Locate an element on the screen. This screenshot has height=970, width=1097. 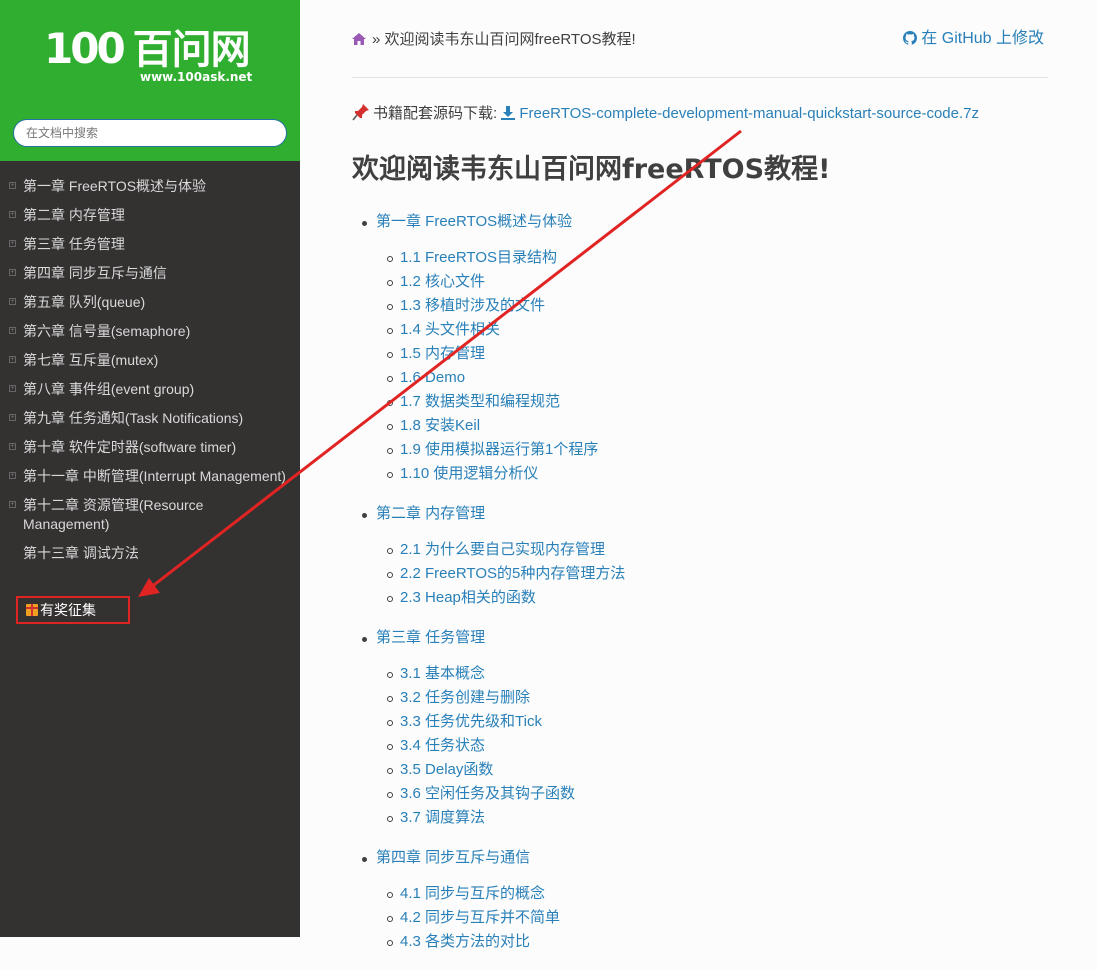
sidebar-item: + 第十一章 中断管理(Interrupt Management) is located at coordinates (150, 476).